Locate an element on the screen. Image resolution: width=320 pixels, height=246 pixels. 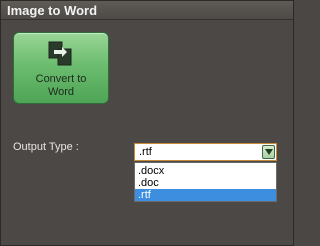
output-type-select: .rtf is located at coordinates (205, 152).